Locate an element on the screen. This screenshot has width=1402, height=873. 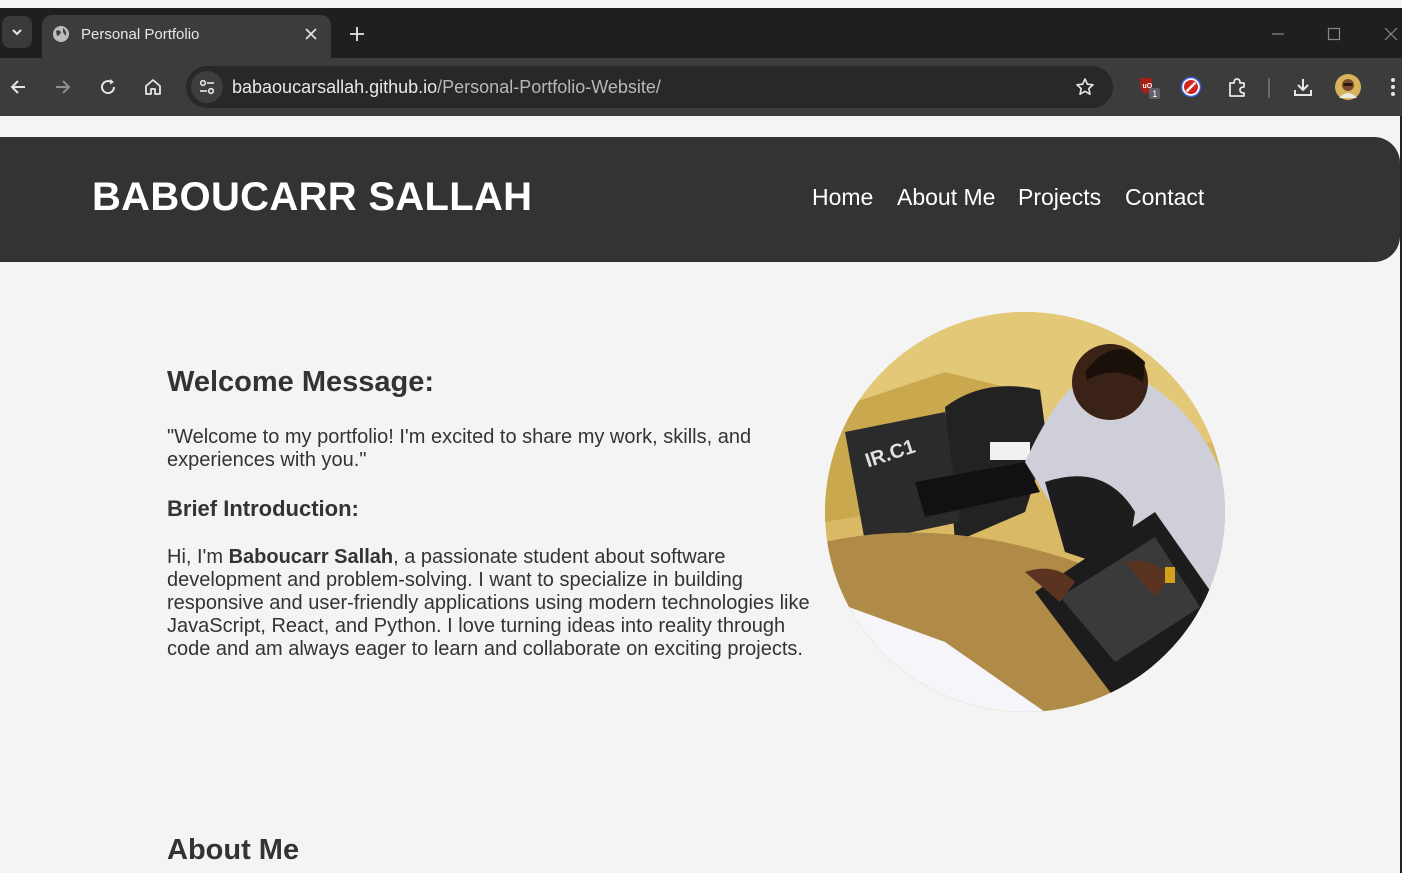
home-icon is located at coordinates (153, 87).